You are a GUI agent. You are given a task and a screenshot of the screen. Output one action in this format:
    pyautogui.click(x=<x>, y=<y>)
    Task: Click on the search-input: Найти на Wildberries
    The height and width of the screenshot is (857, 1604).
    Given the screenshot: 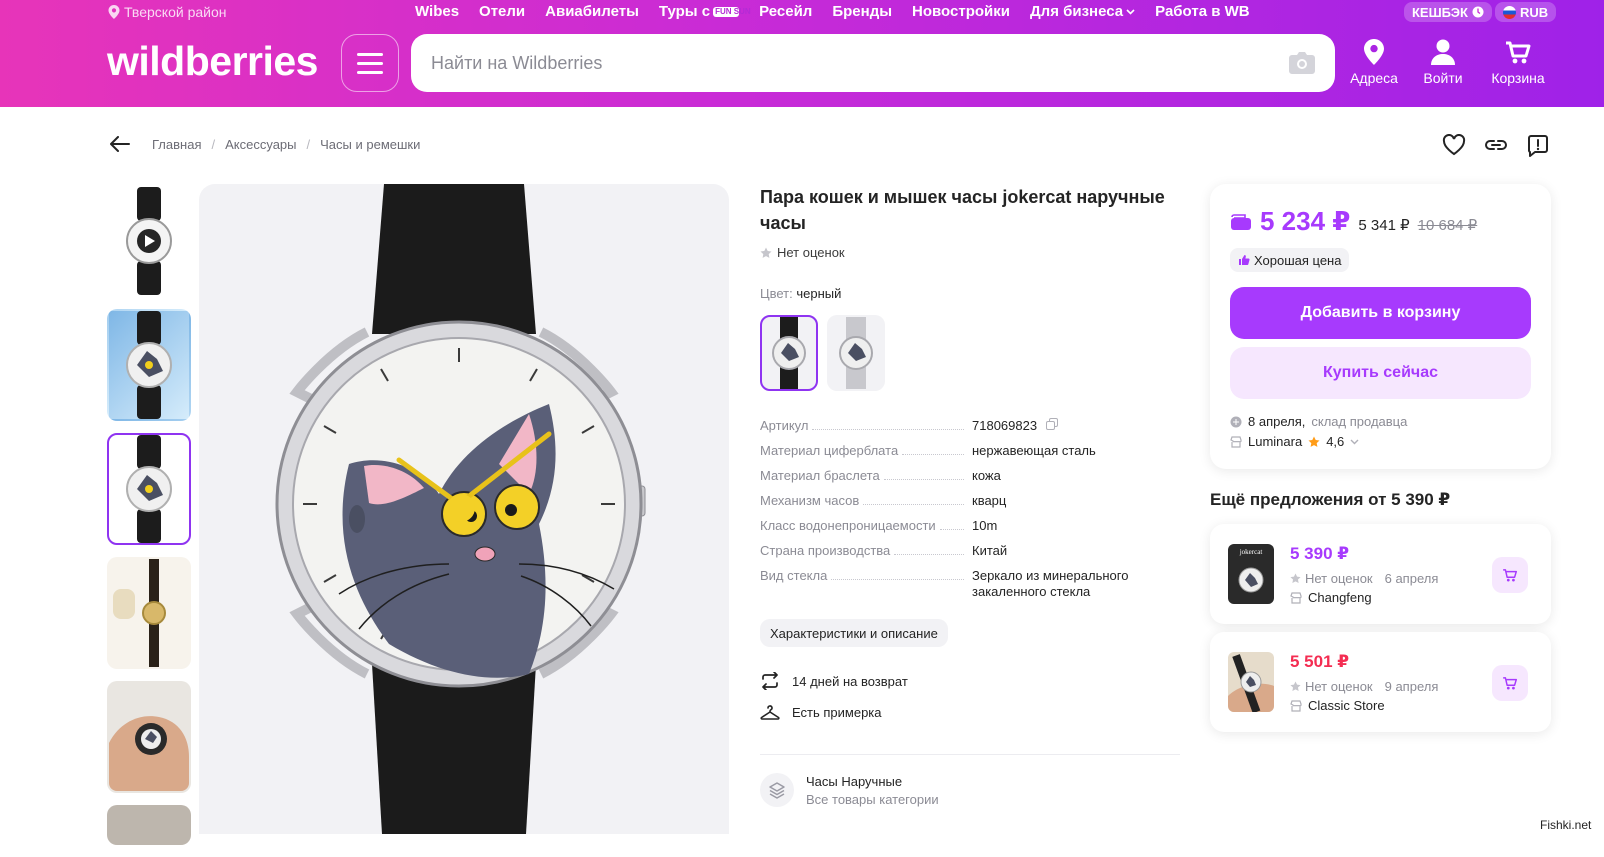 What is the action you would take?
    pyautogui.click(x=860, y=63)
    